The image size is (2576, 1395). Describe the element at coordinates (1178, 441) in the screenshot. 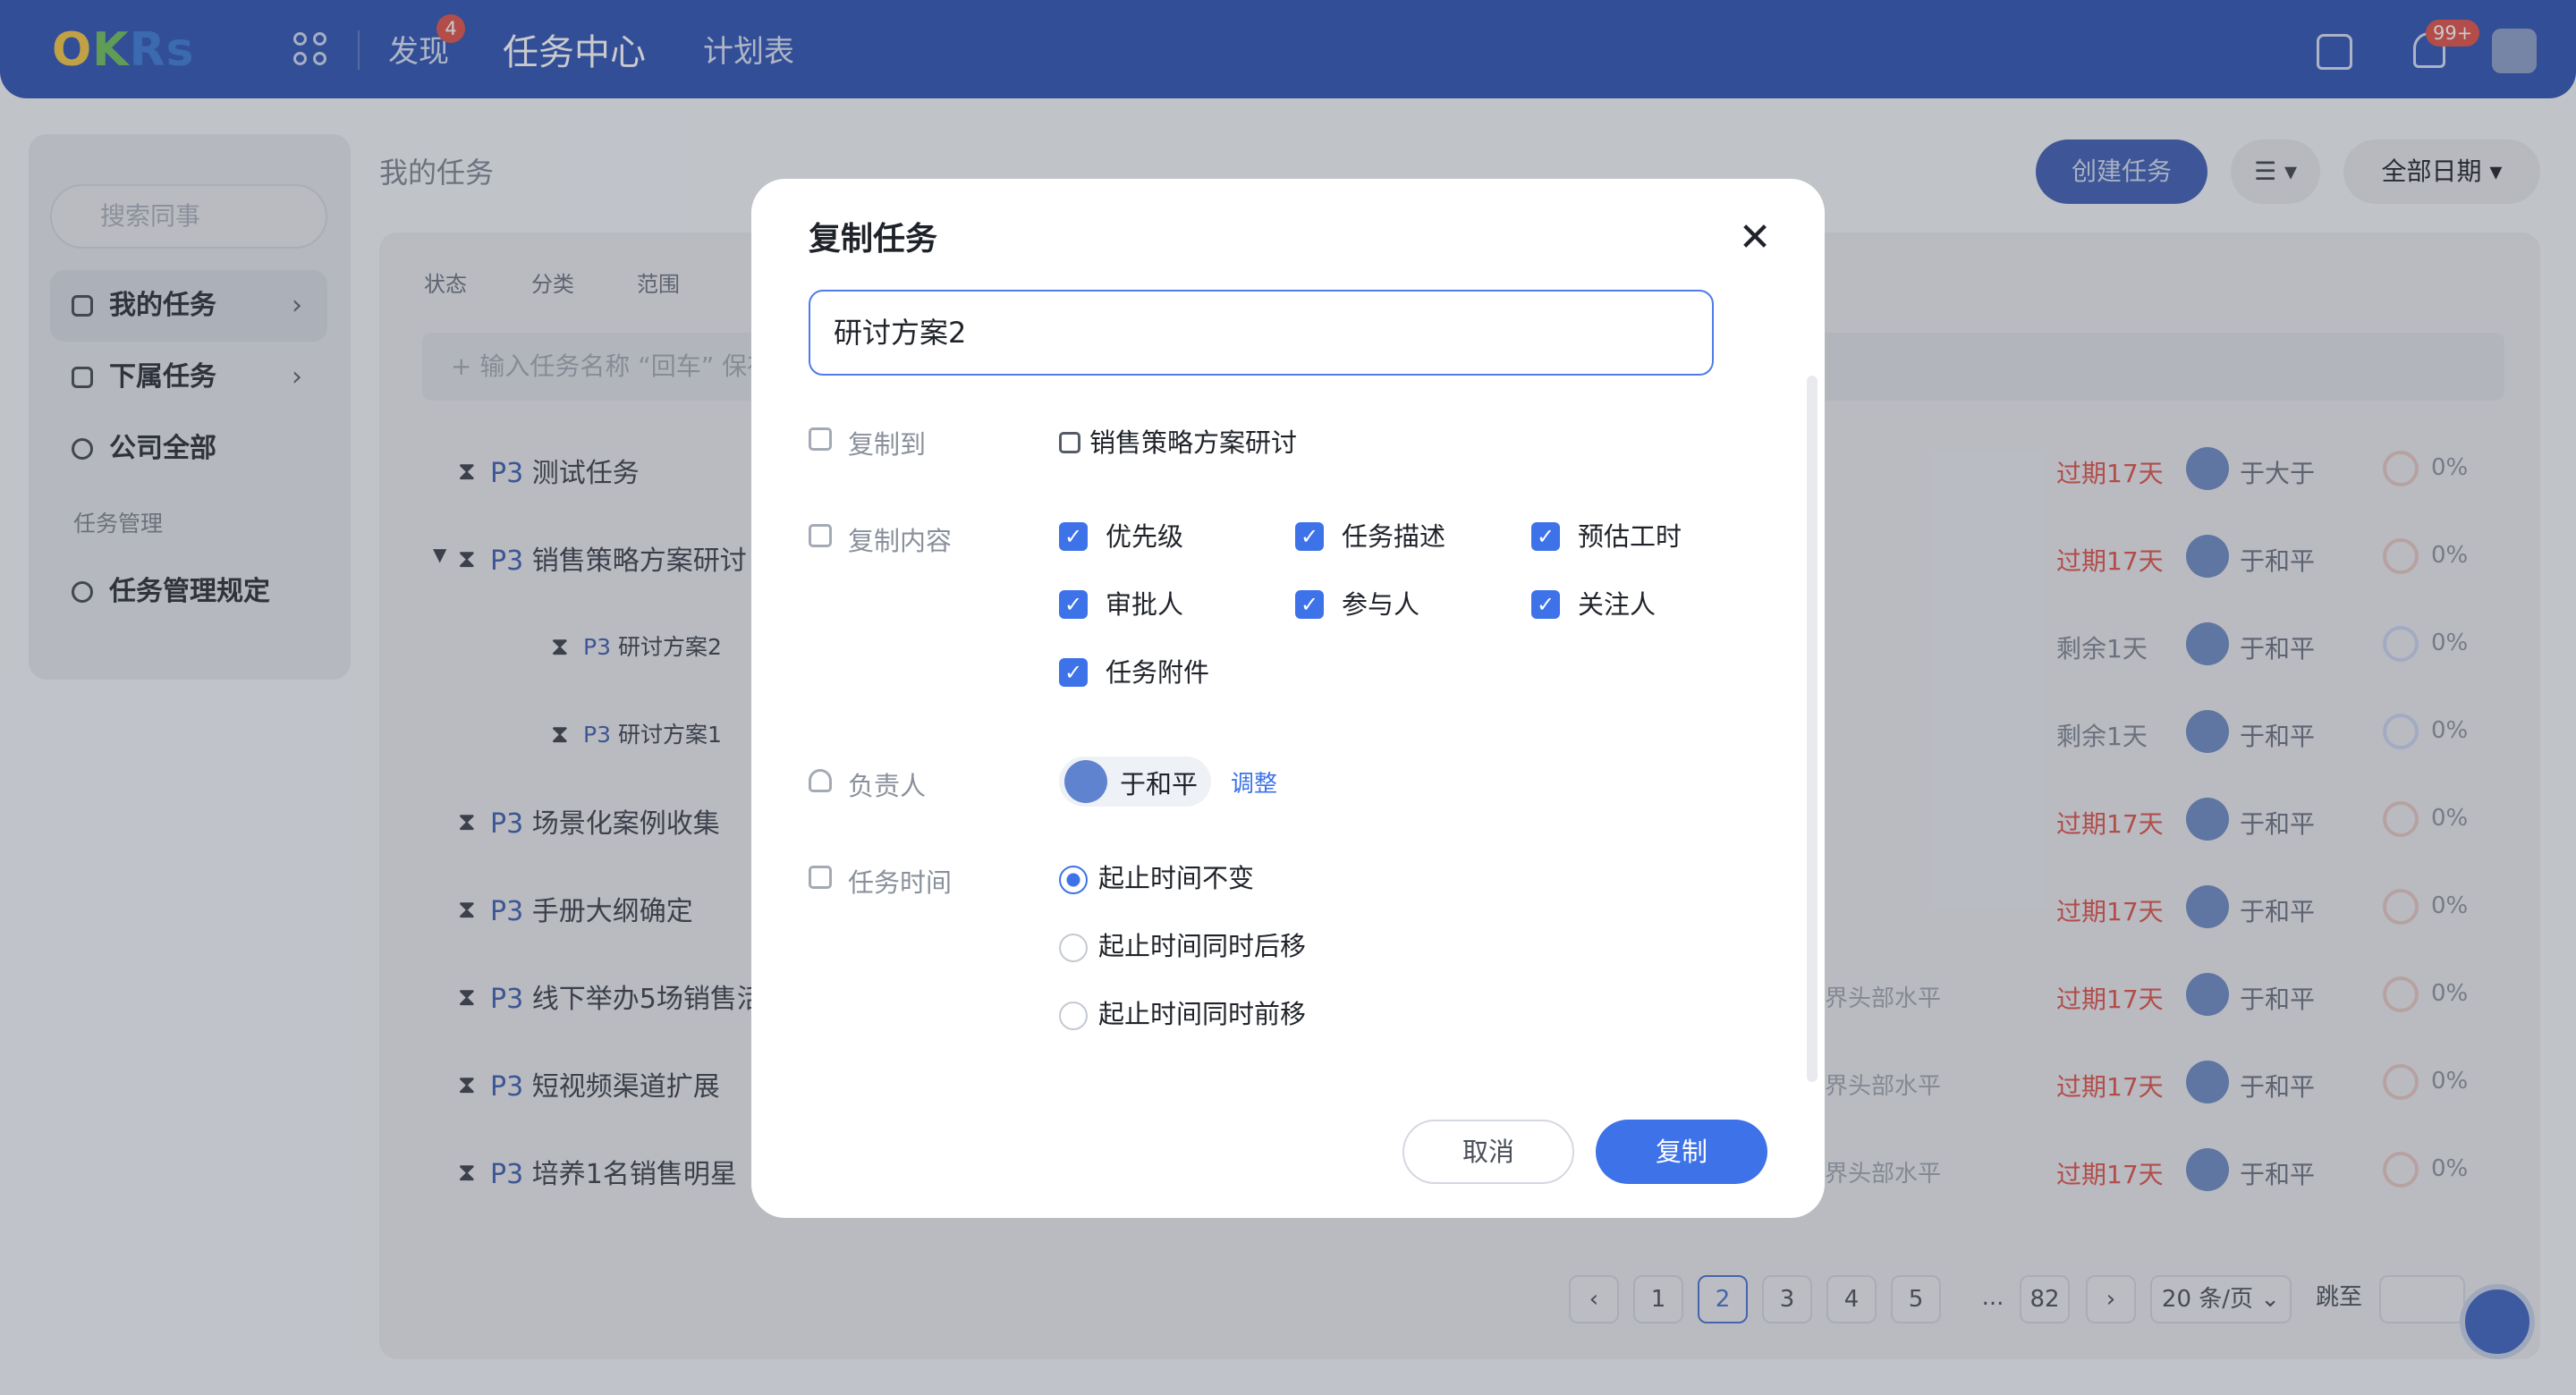

I see `copy-to-target: 销售策略方案研讨` at that location.